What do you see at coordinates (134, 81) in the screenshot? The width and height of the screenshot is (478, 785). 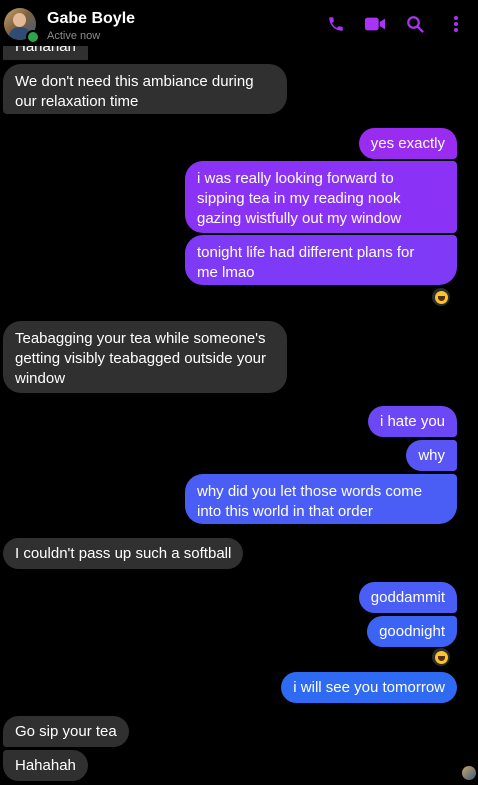 I see `message-text-line: We don't need this ambiance during` at bounding box center [134, 81].